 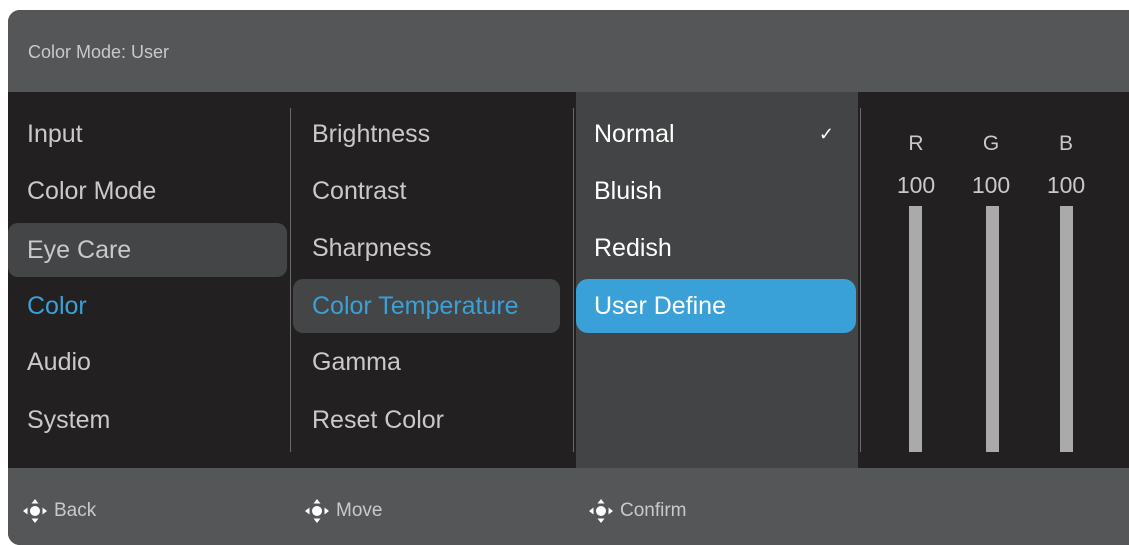 I want to click on option-bluish: Bluish, so click(x=716, y=191).